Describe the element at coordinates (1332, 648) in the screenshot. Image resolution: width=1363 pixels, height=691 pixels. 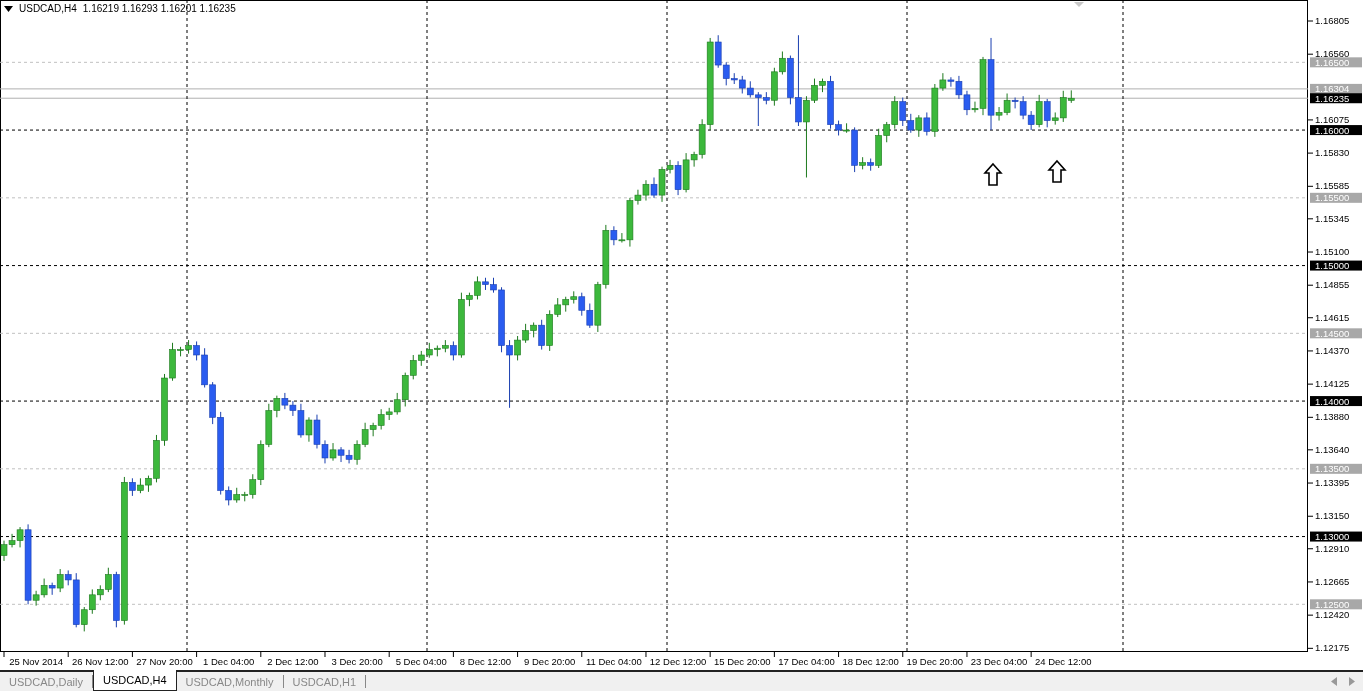
I see `price-axis-label: 1.12175` at that location.